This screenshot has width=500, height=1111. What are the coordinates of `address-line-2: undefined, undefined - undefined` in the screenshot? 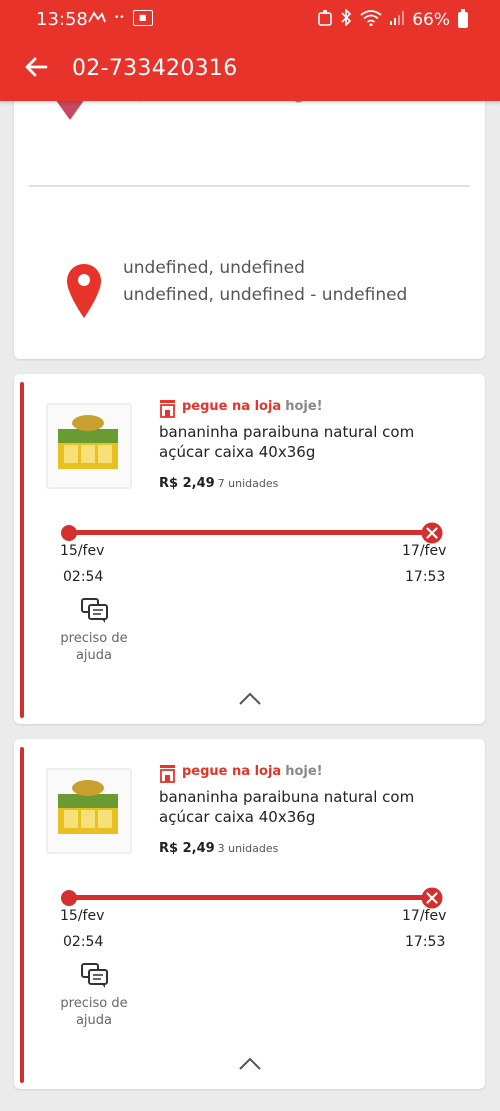 It's located at (265, 295).